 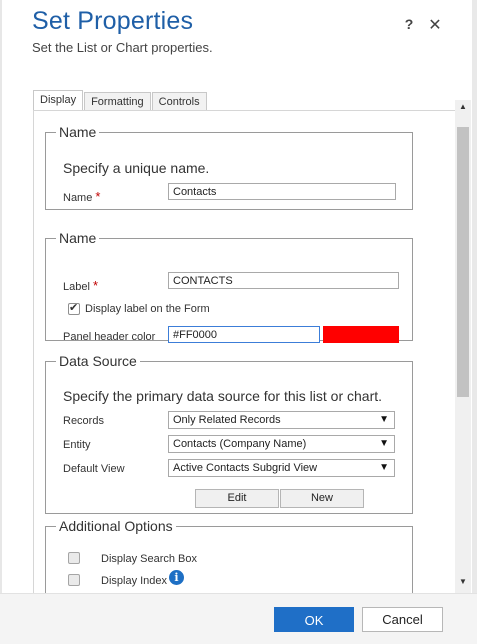 What do you see at coordinates (240, 444) in the screenshot?
I see `entity-select-value: Contacts (Company Name)` at bounding box center [240, 444].